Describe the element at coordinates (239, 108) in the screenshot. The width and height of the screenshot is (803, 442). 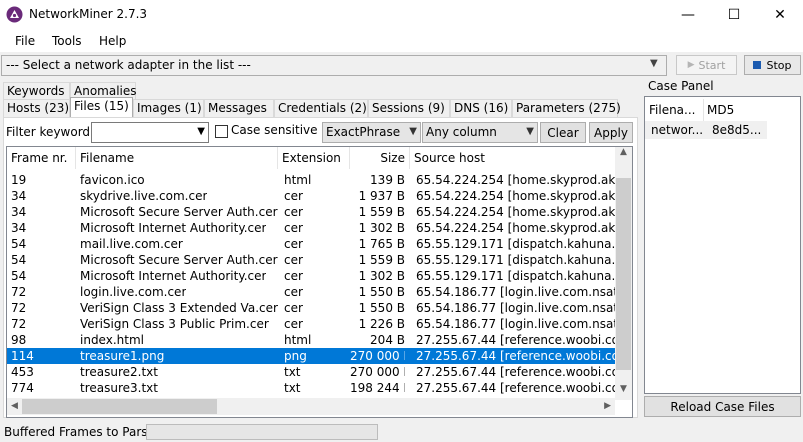
I see `tab-messages: Messages` at that location.